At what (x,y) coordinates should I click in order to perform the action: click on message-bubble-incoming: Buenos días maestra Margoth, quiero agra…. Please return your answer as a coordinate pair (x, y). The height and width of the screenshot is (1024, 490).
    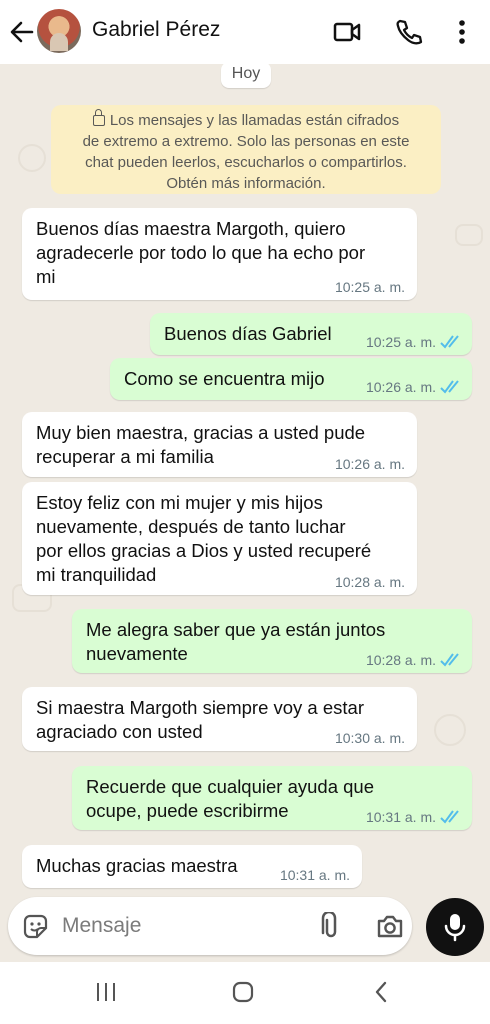
    Looking at the image, I should click on (219, 254).